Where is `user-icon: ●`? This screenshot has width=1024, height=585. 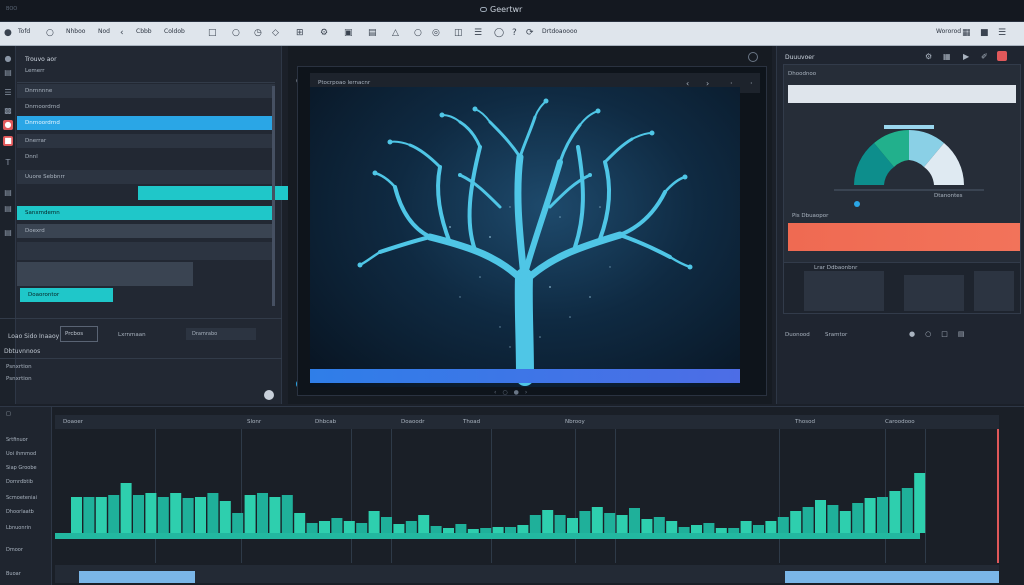 user-icon: ● is located at coordinates (8, 33).